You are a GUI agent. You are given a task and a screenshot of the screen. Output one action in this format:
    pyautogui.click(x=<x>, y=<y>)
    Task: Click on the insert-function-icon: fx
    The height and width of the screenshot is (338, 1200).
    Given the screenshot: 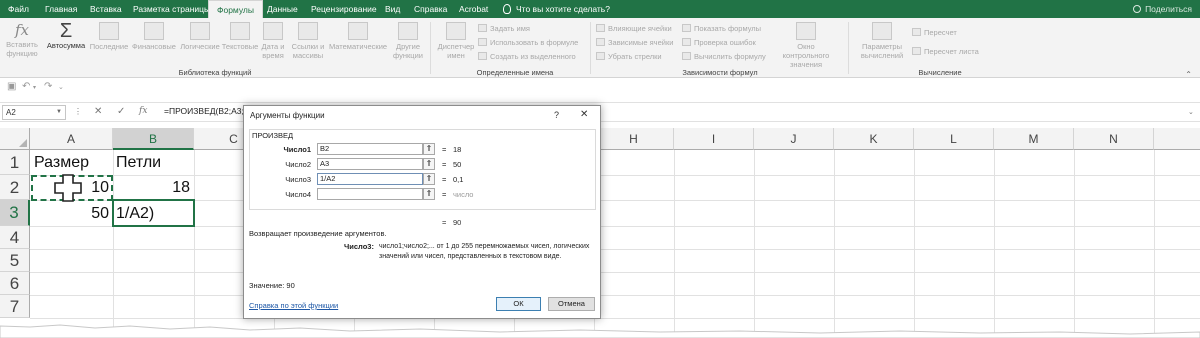 What is the action you would take?
    pyautogui.click(x=143, y=111)
    